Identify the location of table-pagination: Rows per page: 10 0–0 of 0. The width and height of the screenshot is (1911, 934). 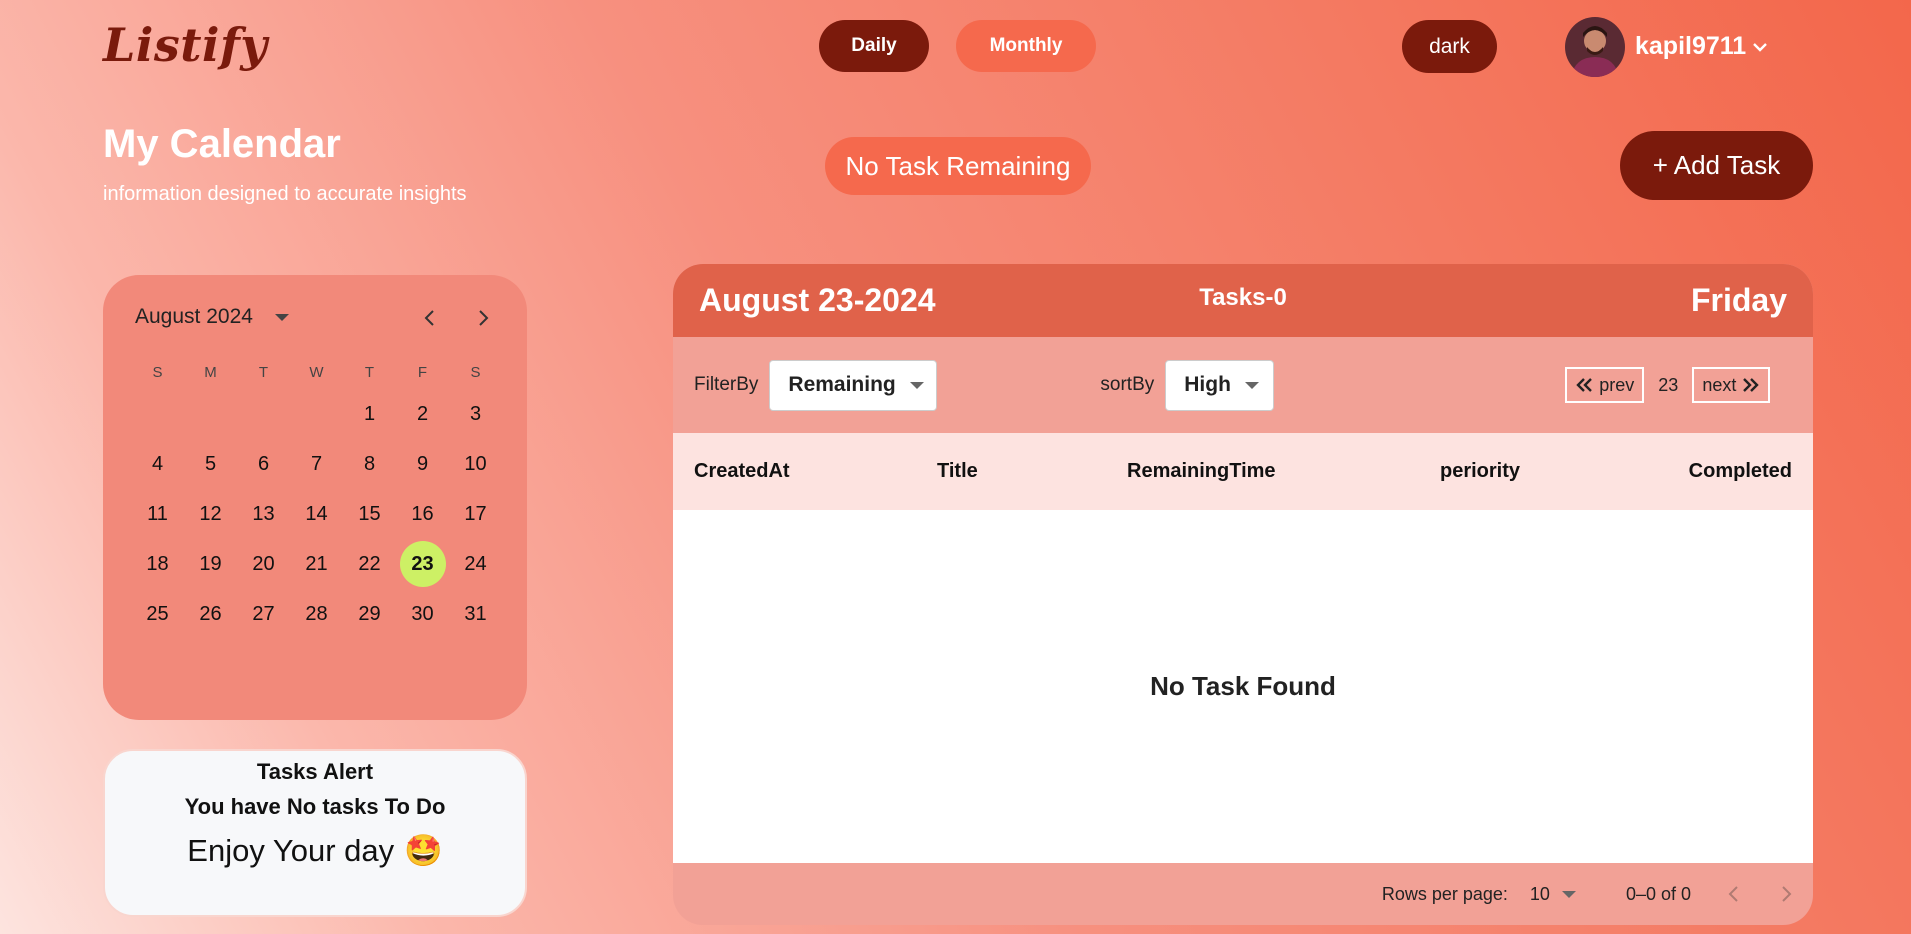
(1243, 894).